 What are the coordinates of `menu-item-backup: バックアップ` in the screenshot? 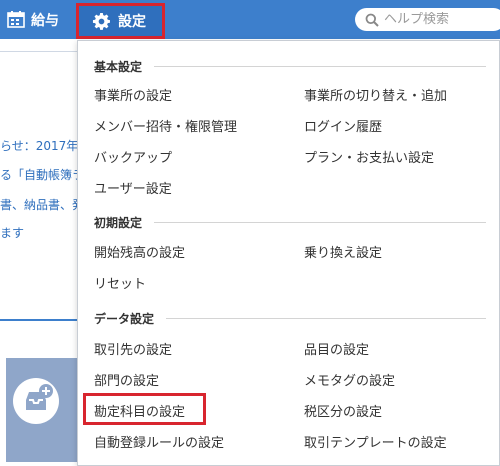 It's located at (133, 156).